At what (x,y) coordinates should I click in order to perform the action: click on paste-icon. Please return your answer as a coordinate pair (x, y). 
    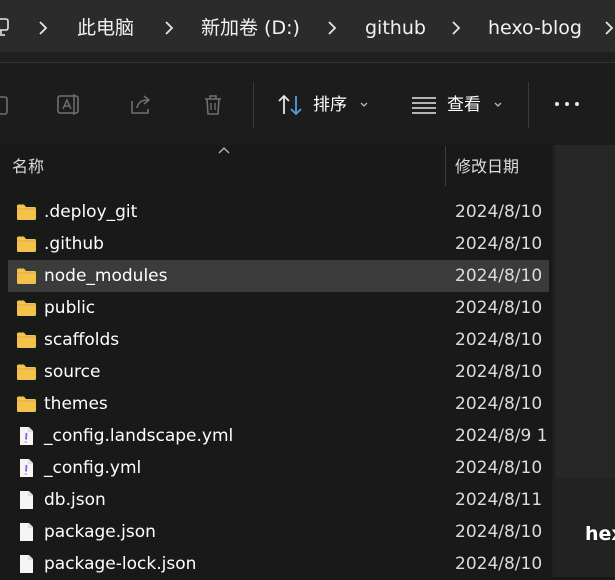
    Looking at the image, I should click on (5, 105).